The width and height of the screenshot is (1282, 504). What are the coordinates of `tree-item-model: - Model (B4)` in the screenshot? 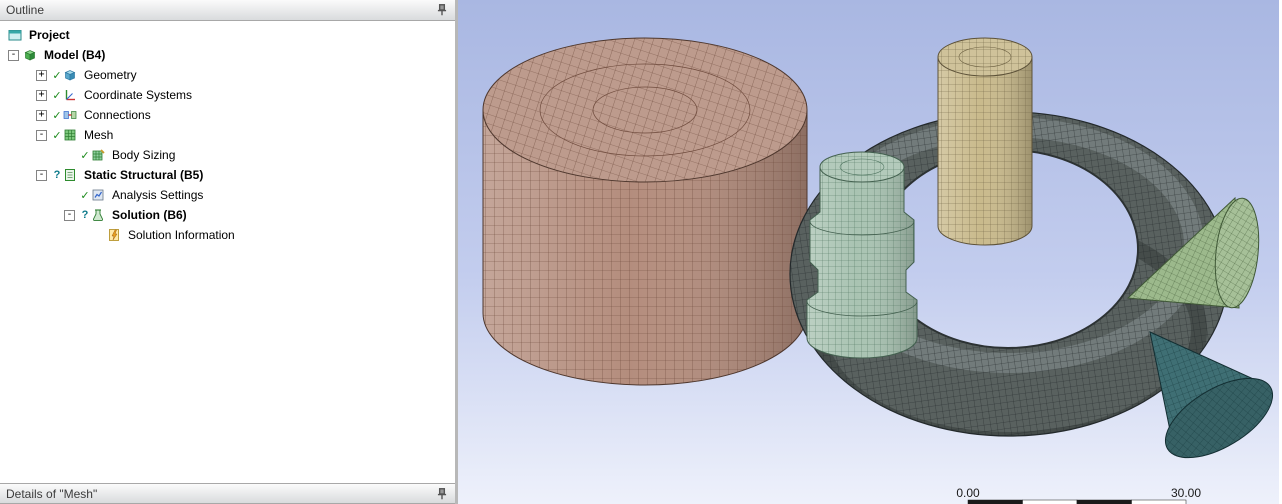 It's located at (227, 55).